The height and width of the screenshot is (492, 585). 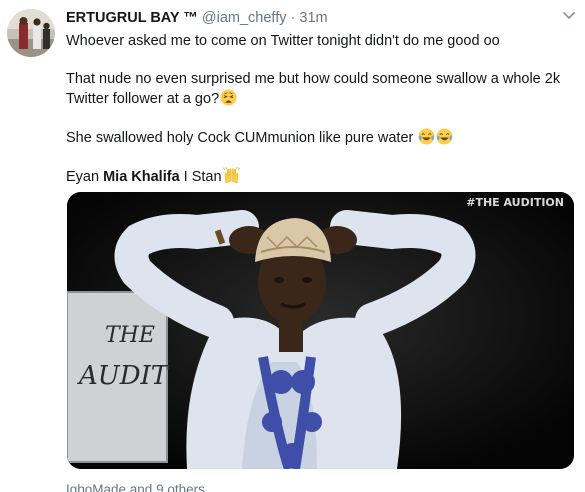 I want to click on media-overlay-tag: #THE AUDITION, so click(x=515, y=202).